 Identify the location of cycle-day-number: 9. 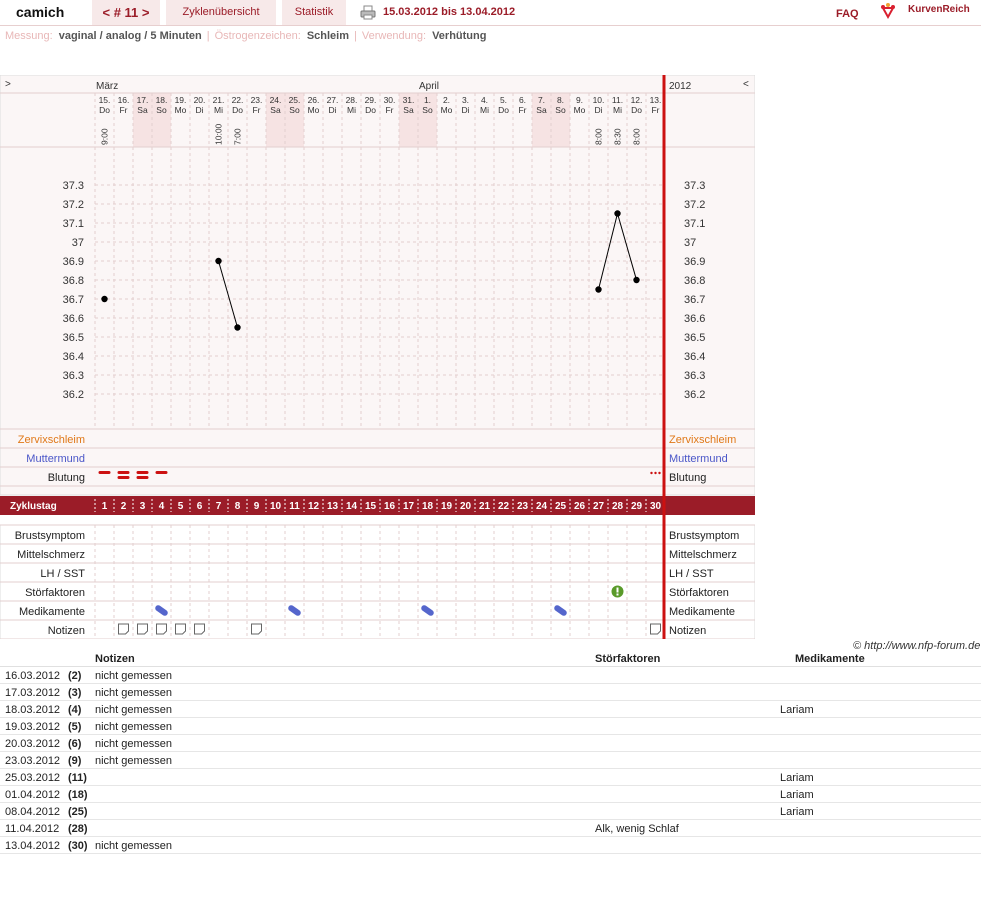
(257, 506).